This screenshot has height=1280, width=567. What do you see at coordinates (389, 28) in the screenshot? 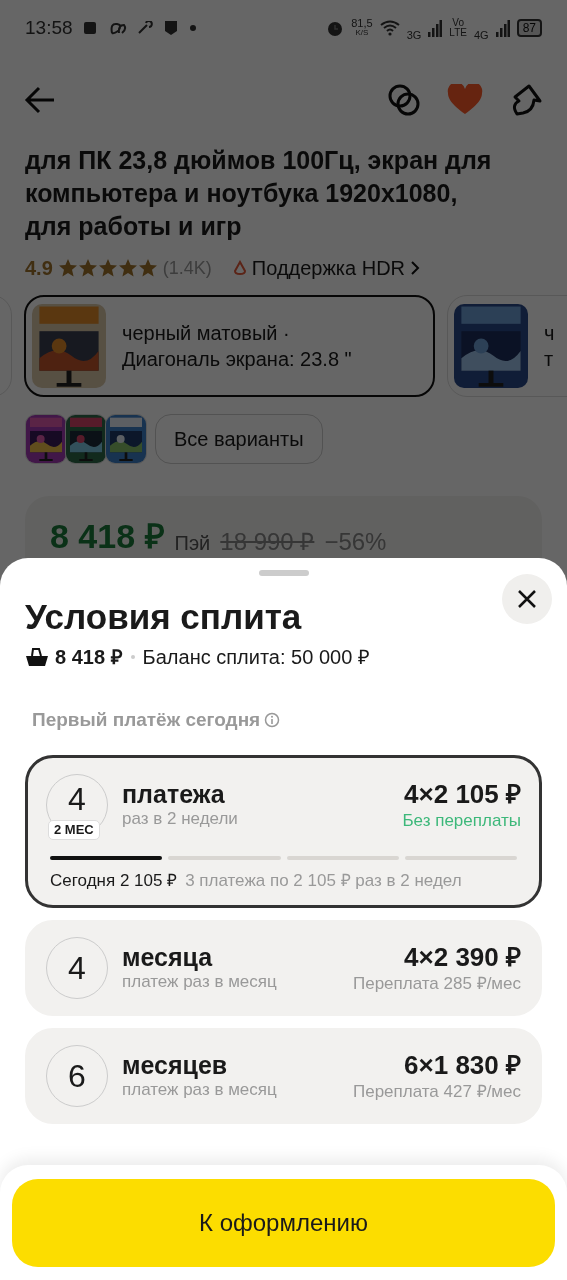
I see `wifi-icon` at bounding box center [389, 28].